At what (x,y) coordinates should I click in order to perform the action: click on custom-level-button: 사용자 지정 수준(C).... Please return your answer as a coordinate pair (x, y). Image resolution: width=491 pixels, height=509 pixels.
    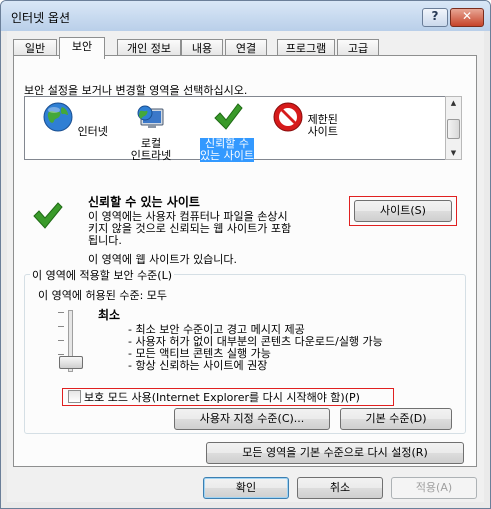
    Looking at the image, I should click on (252, 419).